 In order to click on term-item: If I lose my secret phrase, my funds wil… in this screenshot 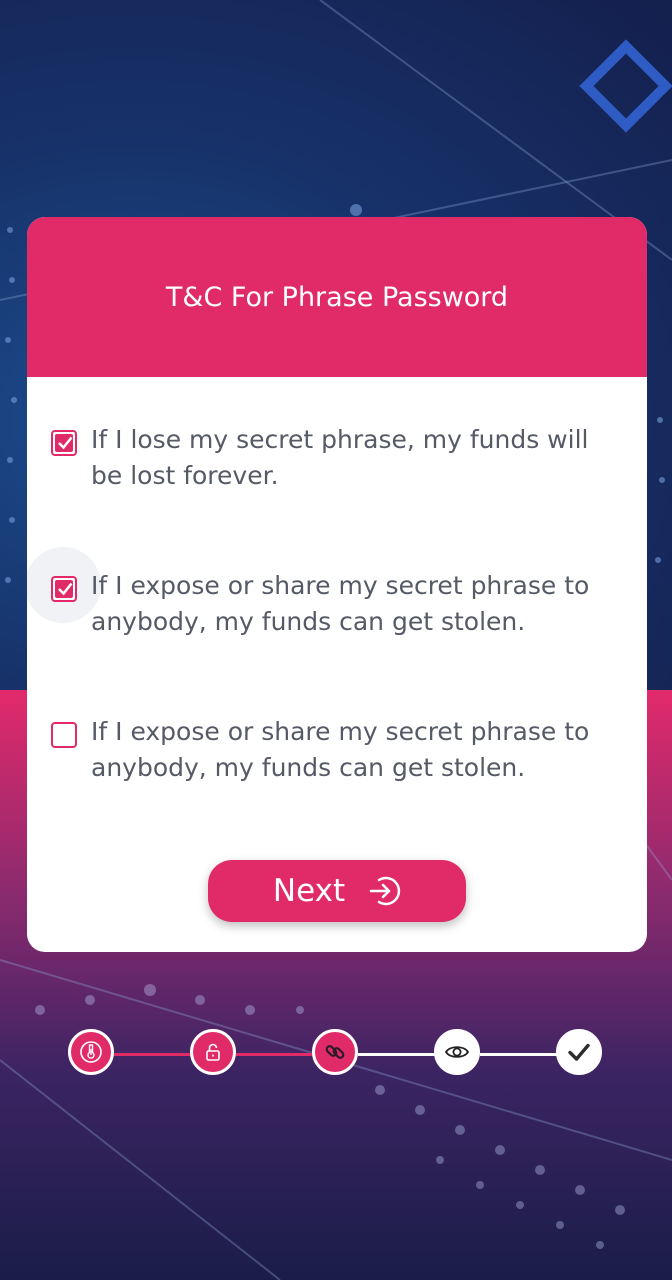, I will do `click(336, 458)`.